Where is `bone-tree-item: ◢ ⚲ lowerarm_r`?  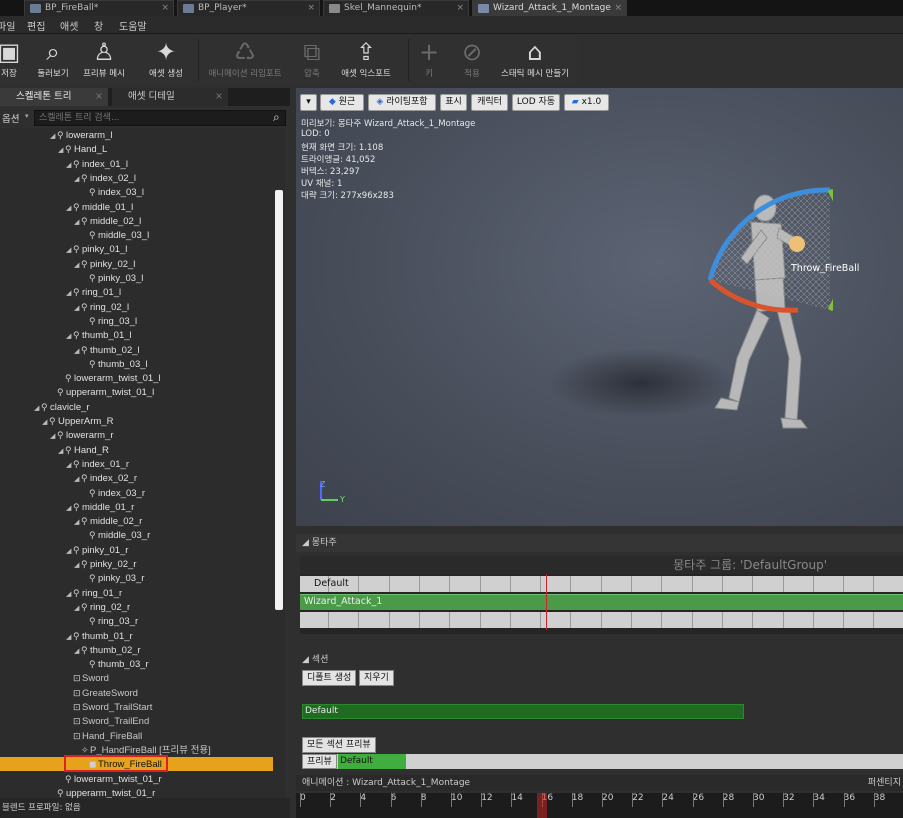 bone-tree-item: ◢ ⚲ lowerarm_r is located at coordinates (82, 435).